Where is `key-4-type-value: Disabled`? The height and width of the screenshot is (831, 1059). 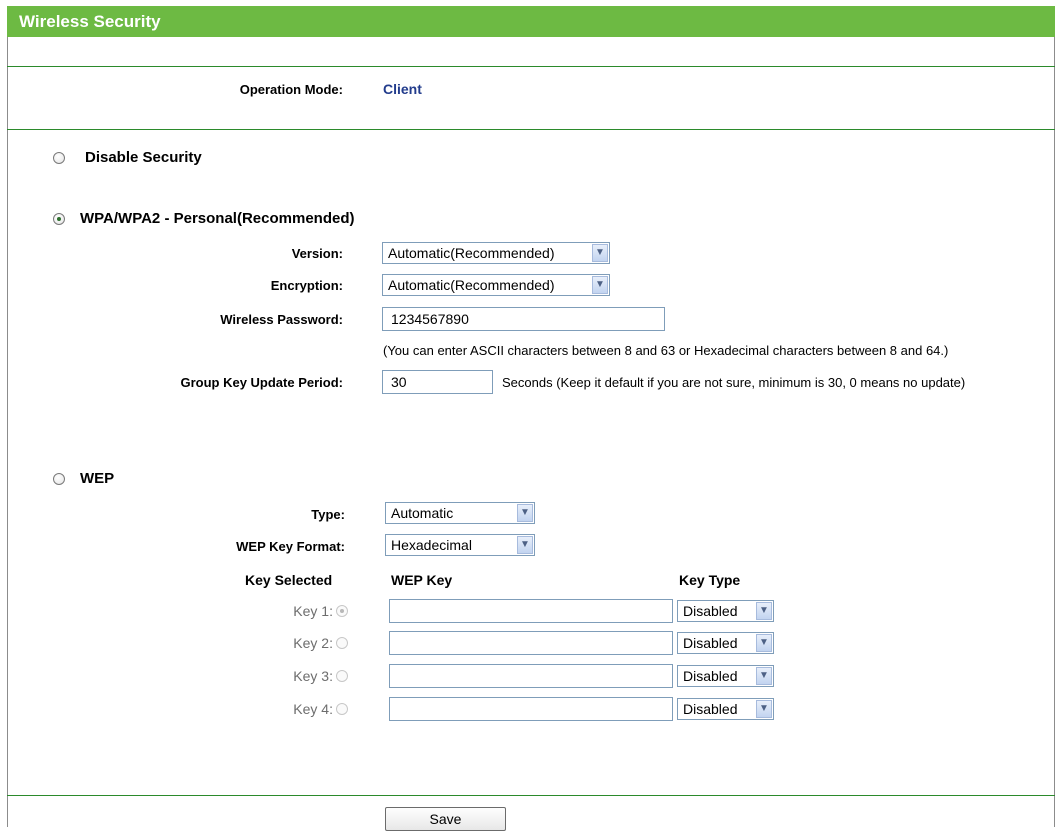 key-4-type-value: Disabled is located at coordinates (710, 709).